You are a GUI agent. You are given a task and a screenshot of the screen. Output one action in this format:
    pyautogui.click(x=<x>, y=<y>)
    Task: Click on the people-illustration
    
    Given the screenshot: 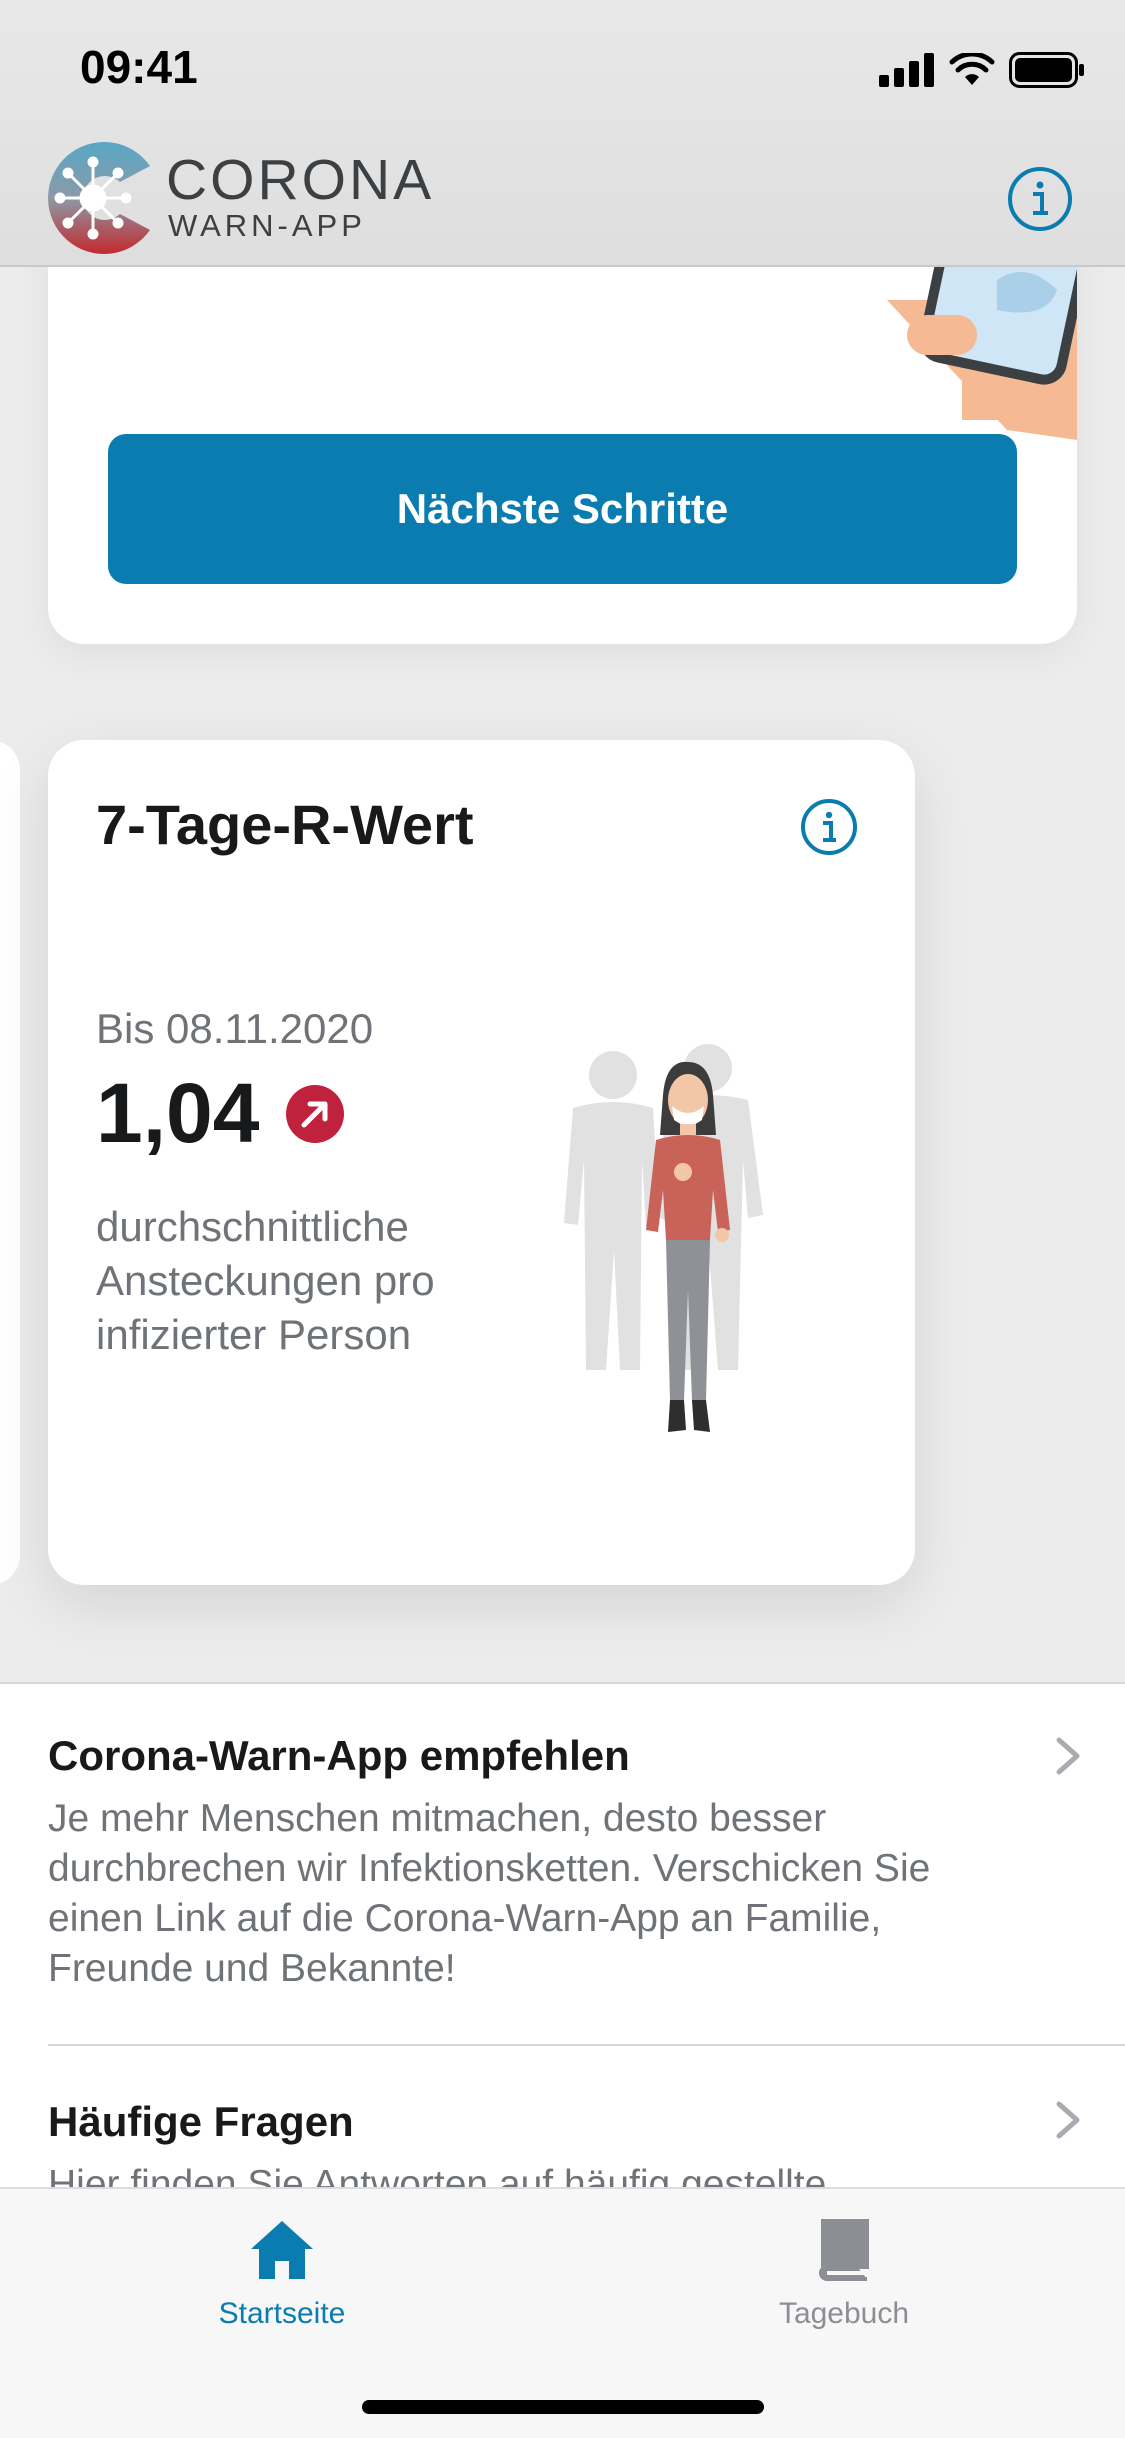 What is the action you would take?
    pyautogui.click(x=663, y=1238)
    